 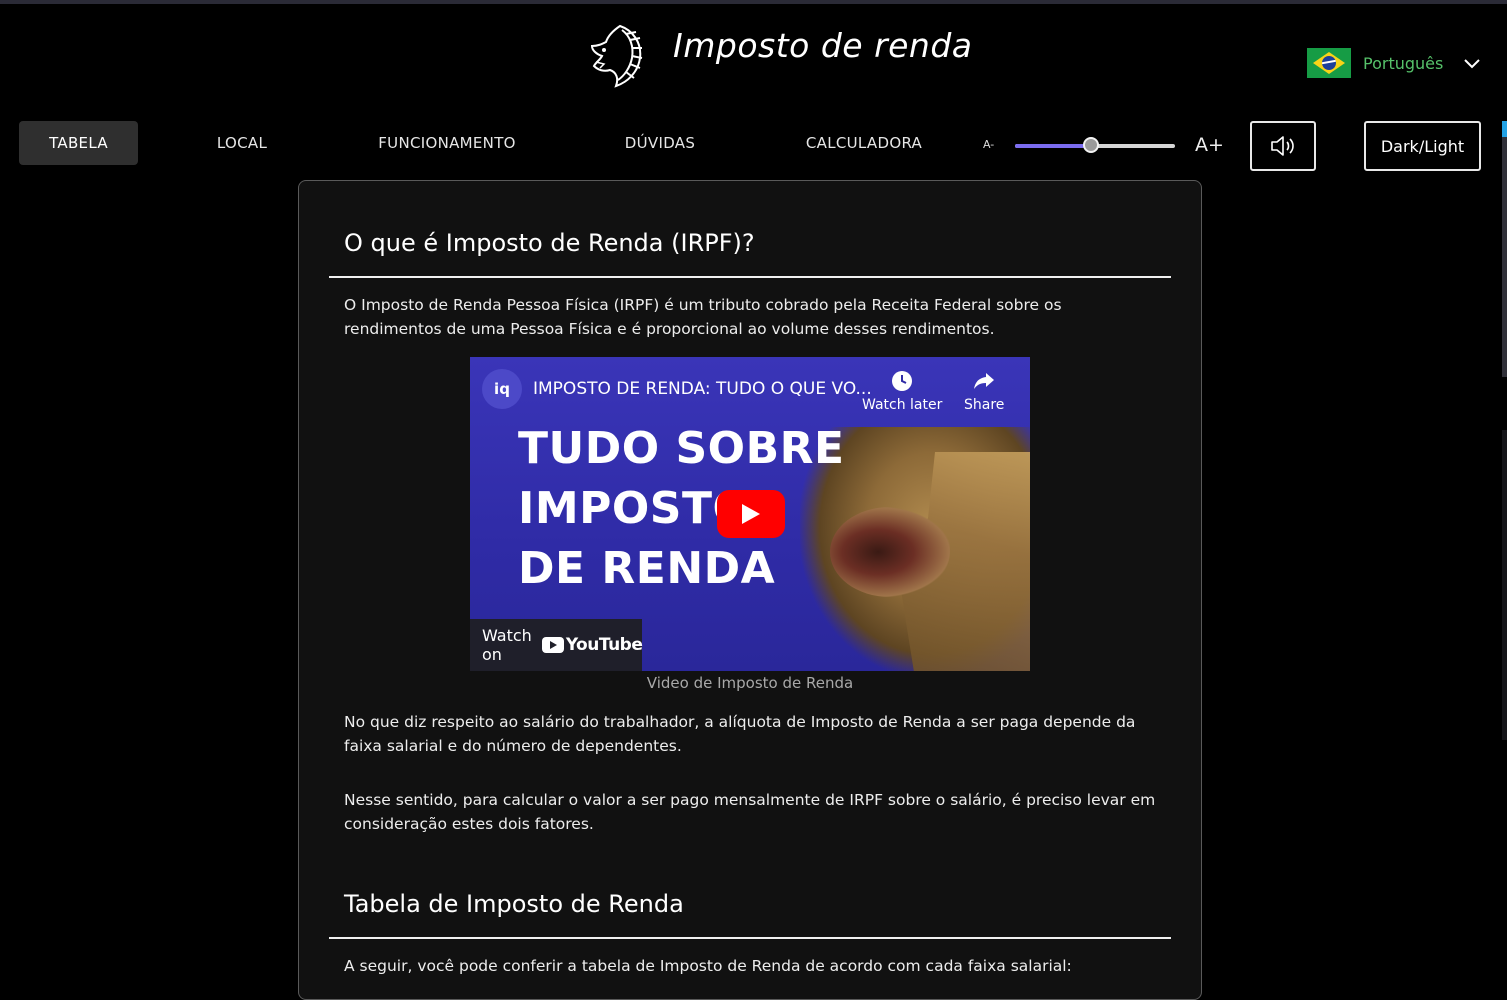 I want to click on theme-toggle-button: Dark/Light, so click(x=1422, y=146).